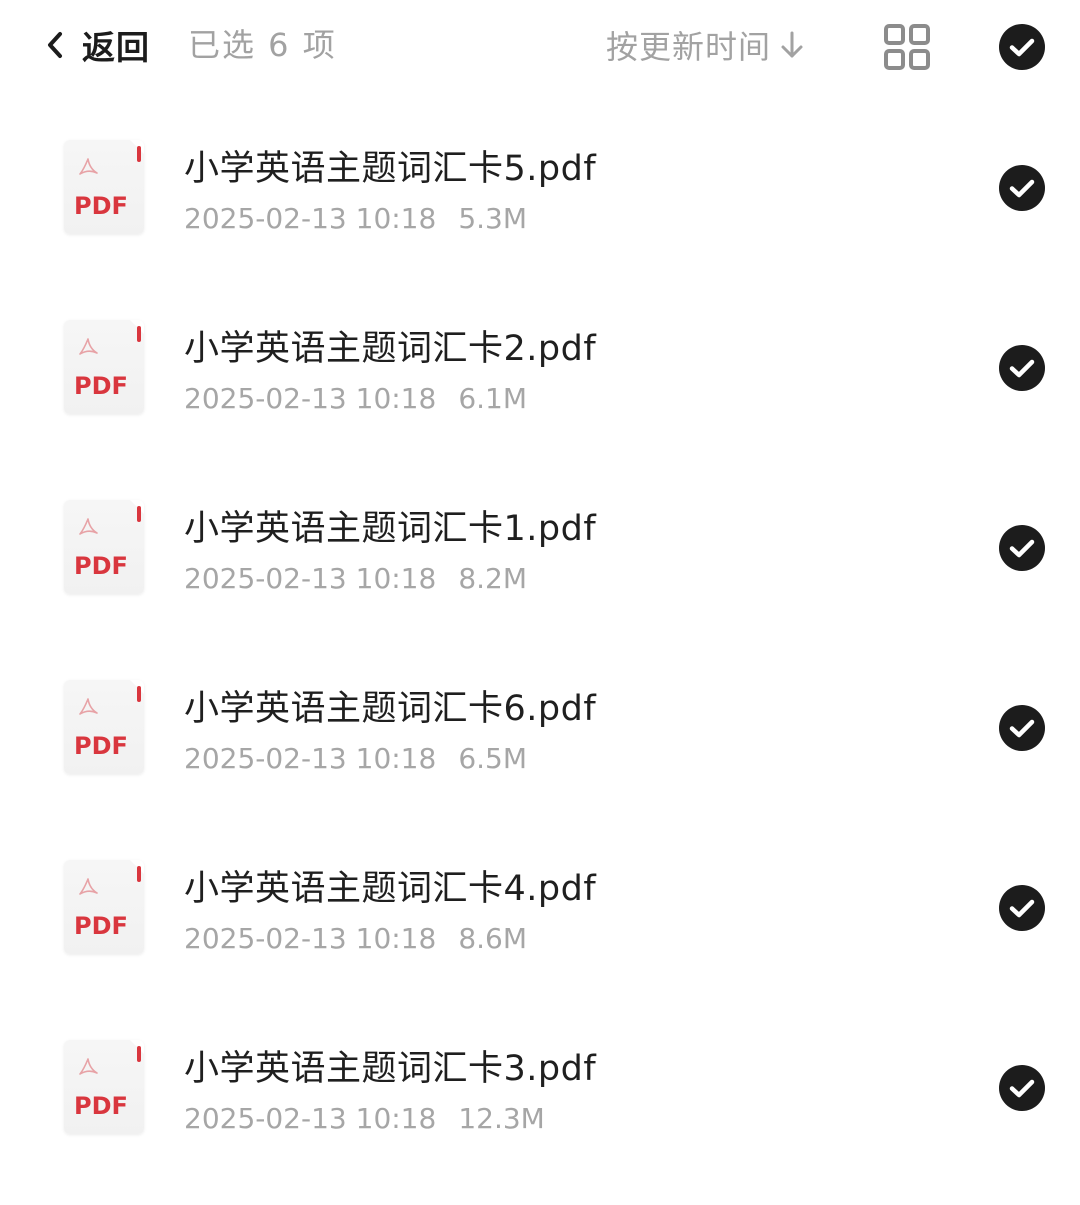 The image size is (1080, 1205). I want to click on file-meta: 2025-02-13 10:18 6.1M, so click(355, 398).